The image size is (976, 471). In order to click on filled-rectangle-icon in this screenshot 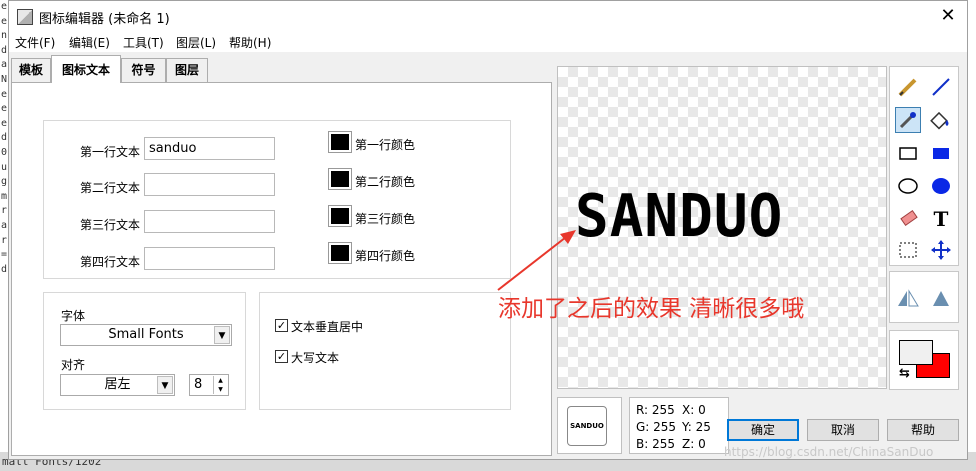, I will do `click(941, 153)`.